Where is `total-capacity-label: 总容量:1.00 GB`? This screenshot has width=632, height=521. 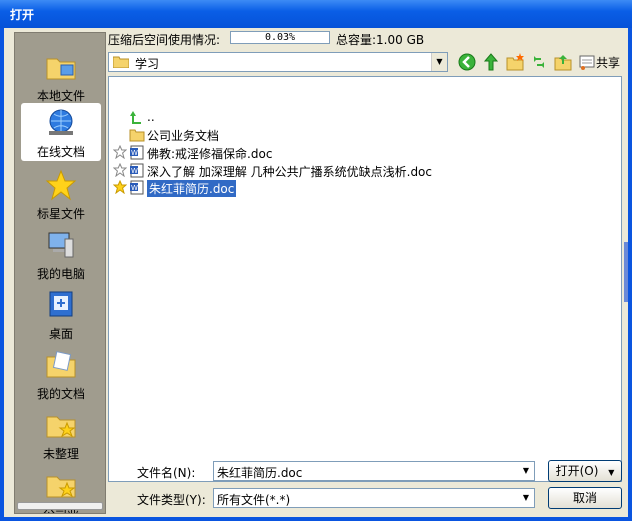
total-capacity-label: 总容量:1.00 GB is located at coordinates (380, 40).